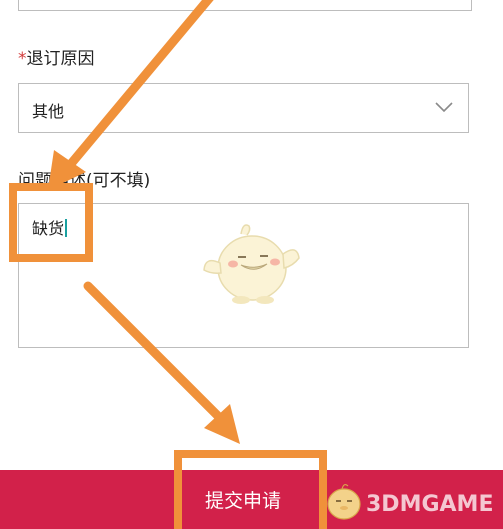  I want to click on description-label: 问题描述(可不填), so click(84, 181).